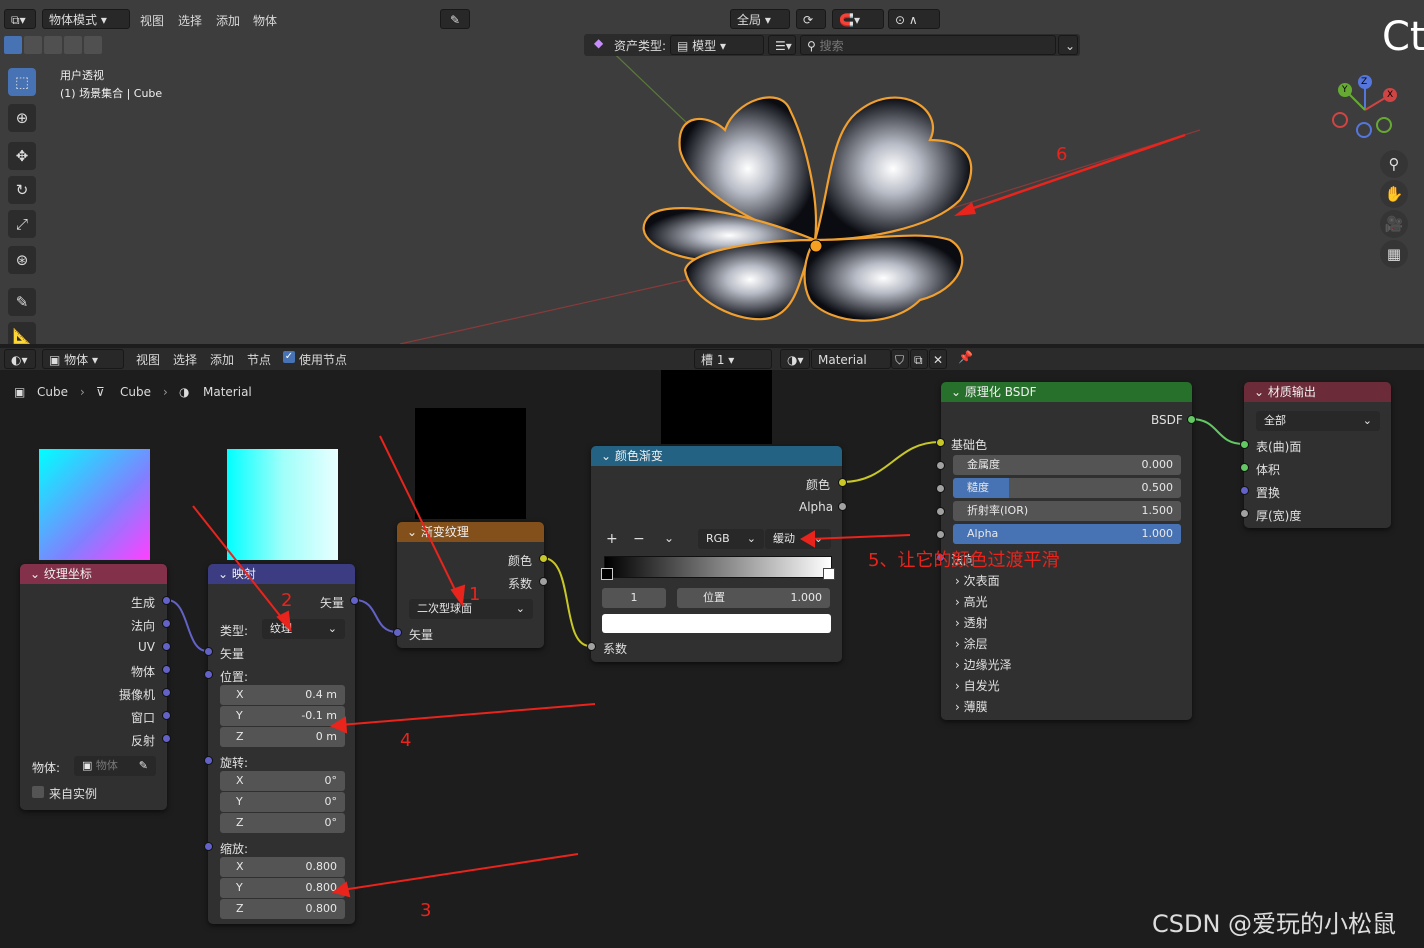 Image resolution: width=1424 pixels, height=948 pixels. I want to click on gizmo-x-label: X, so click(1390, 95).